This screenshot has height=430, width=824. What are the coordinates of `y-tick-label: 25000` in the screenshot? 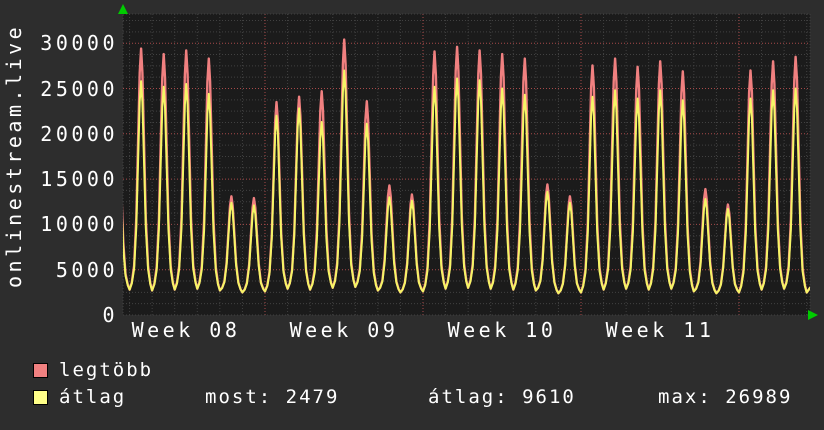 It's located at (79, 88).